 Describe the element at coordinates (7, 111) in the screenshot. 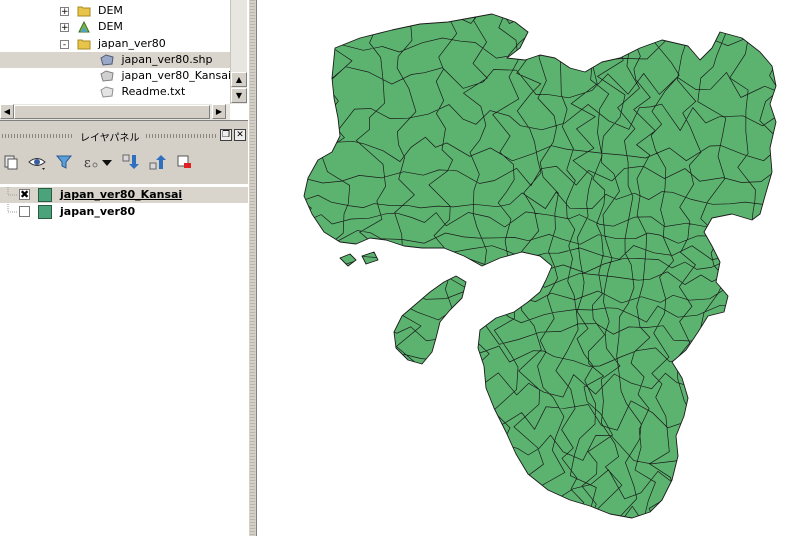

I see `scroll-left-button: ◀` at that location.